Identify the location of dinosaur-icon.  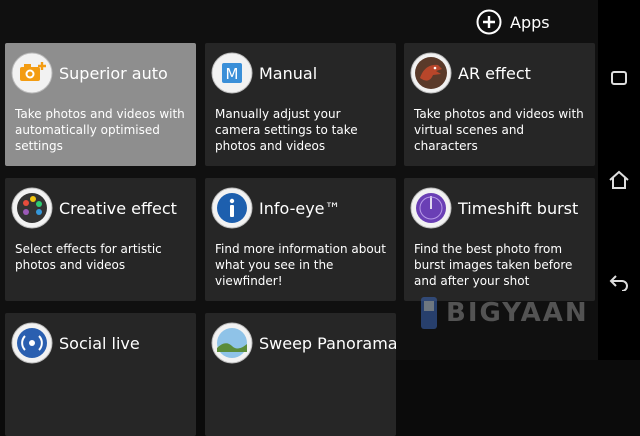
(431, 73).